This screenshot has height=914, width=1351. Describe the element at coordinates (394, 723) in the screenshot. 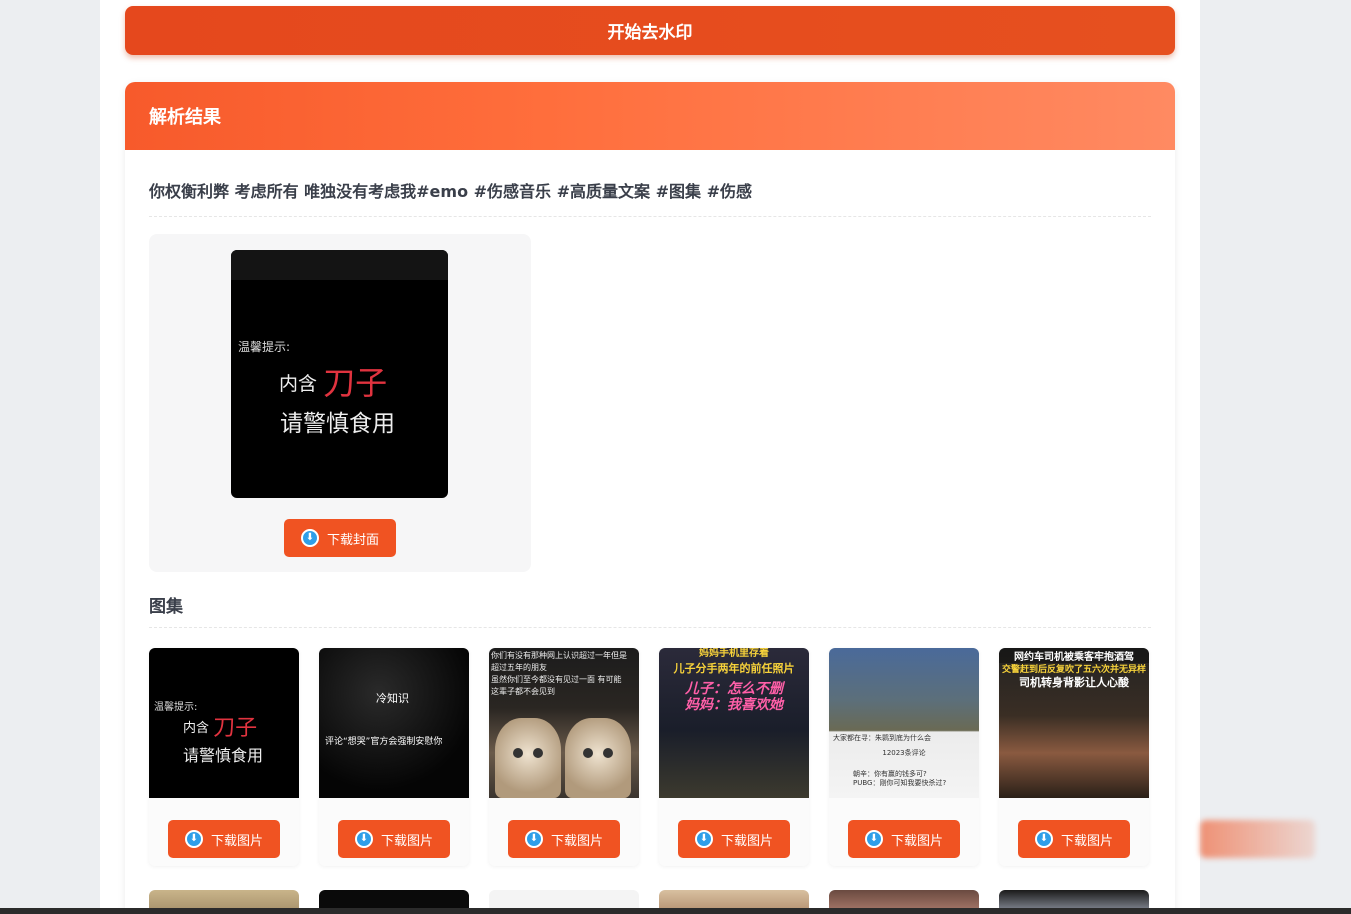

I see `gallery-image: 冷知识 评论“想哭”官方会强制安慰你` at that location.